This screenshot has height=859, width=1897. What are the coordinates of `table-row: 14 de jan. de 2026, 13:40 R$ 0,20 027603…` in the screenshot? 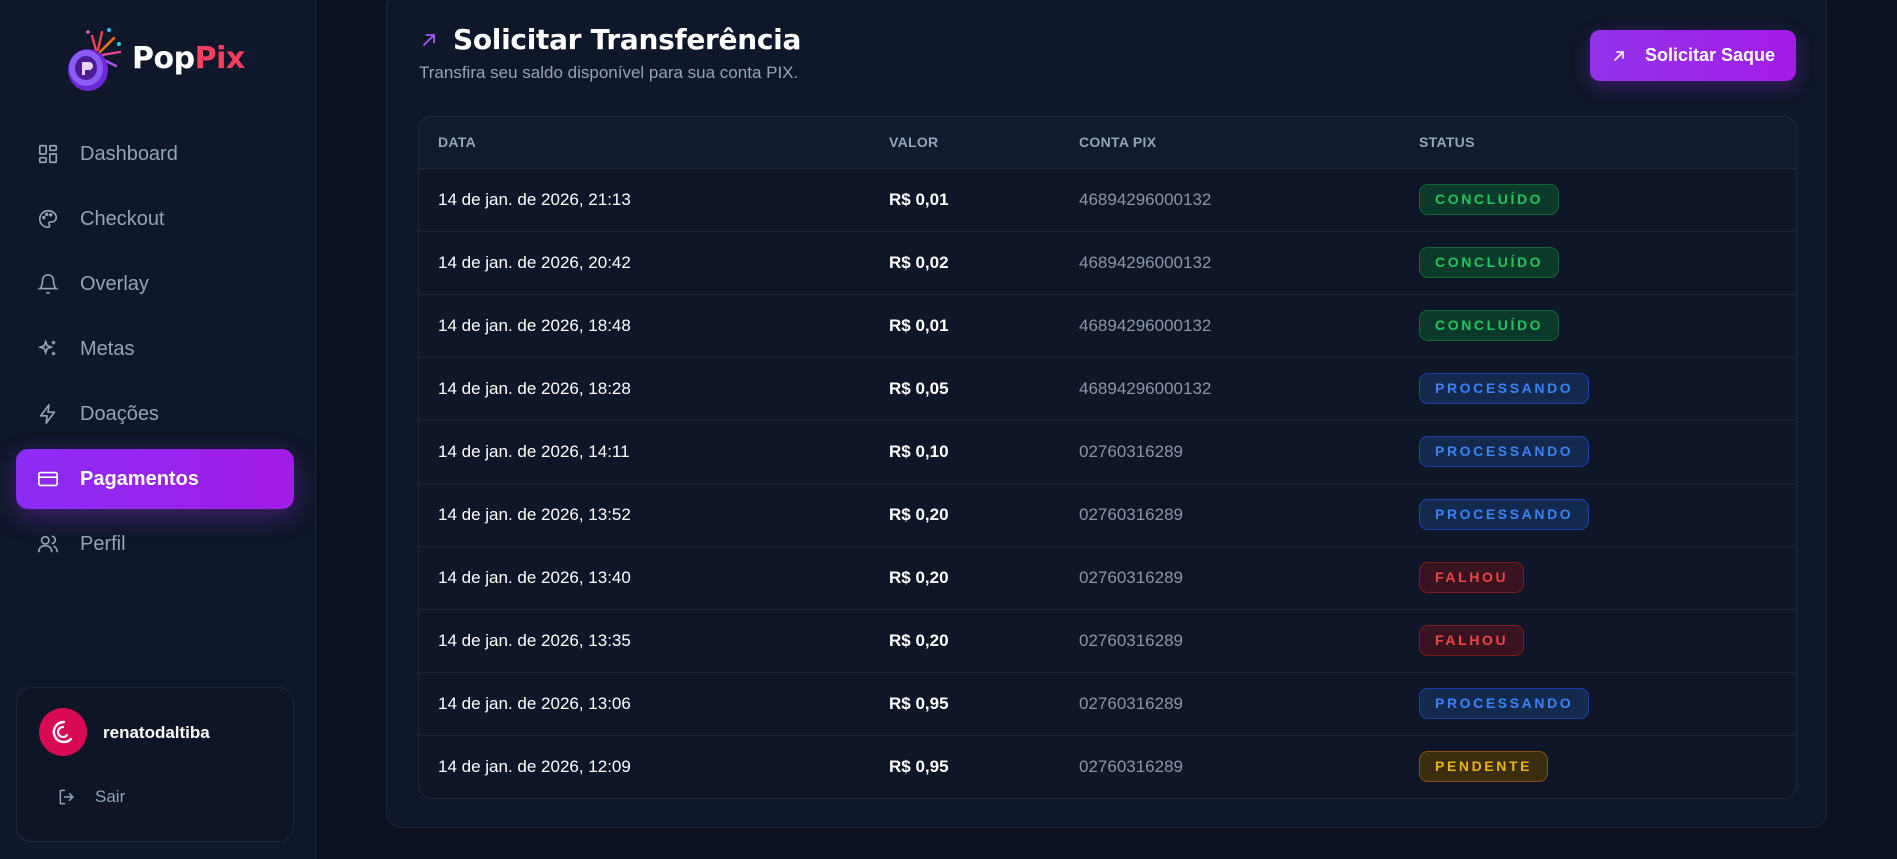 It's located at (1107, 577).